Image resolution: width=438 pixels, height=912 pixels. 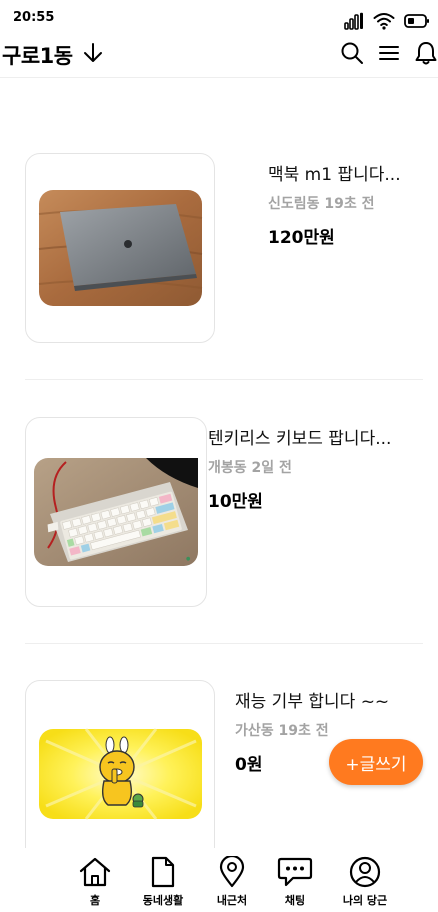 I want to click on post-meta: 가산동 19초 전, so click(x=312, y=730).